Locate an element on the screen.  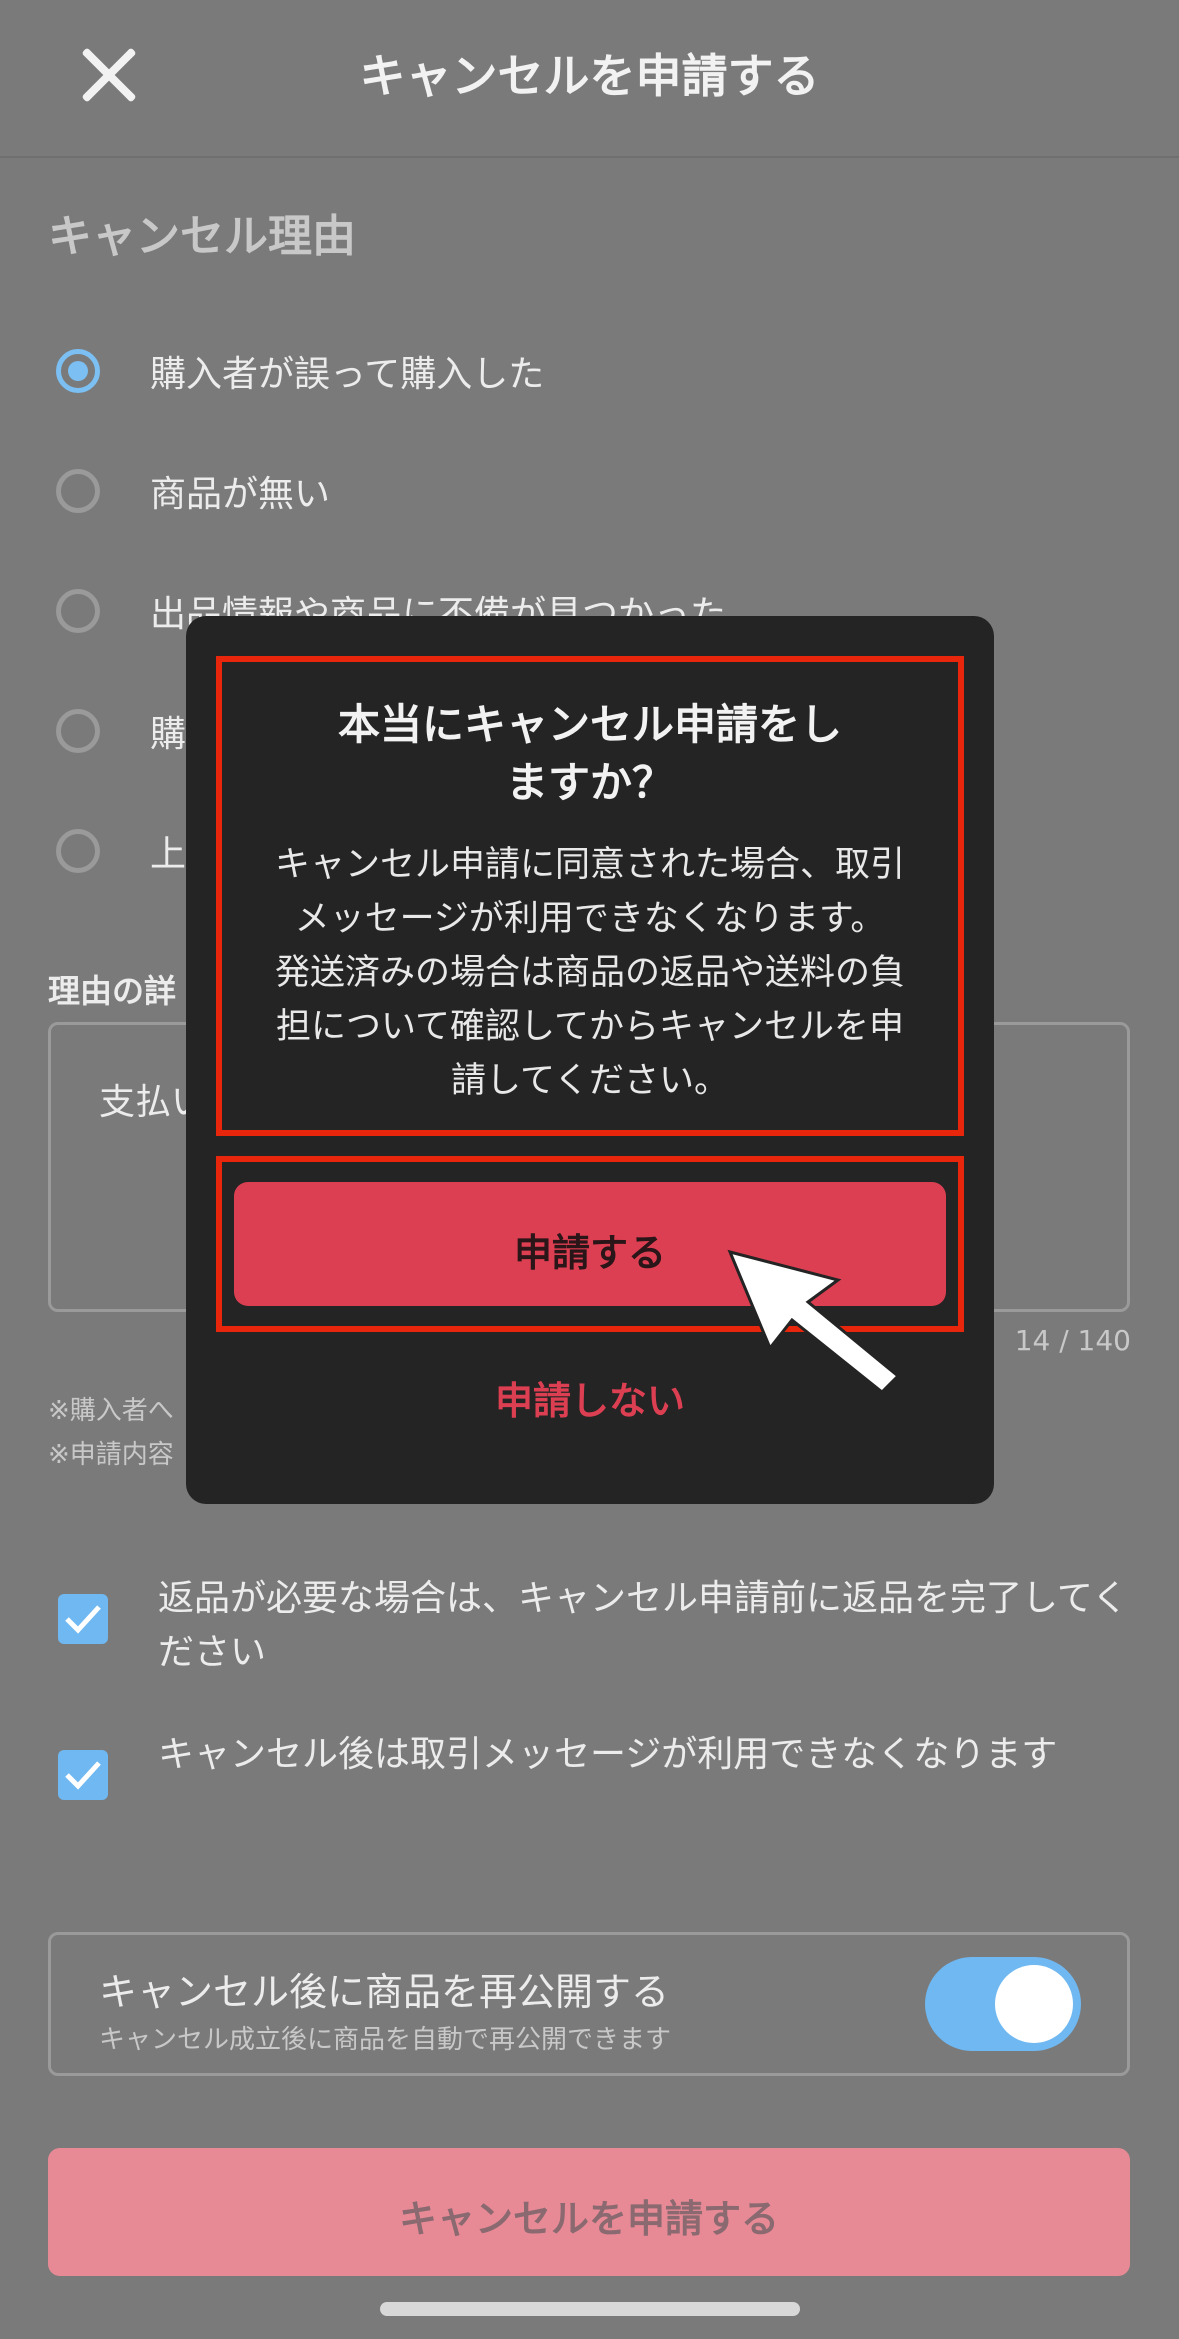
reason-option-label: 購入者が誤って購入した is located at coordinates (347, 374).